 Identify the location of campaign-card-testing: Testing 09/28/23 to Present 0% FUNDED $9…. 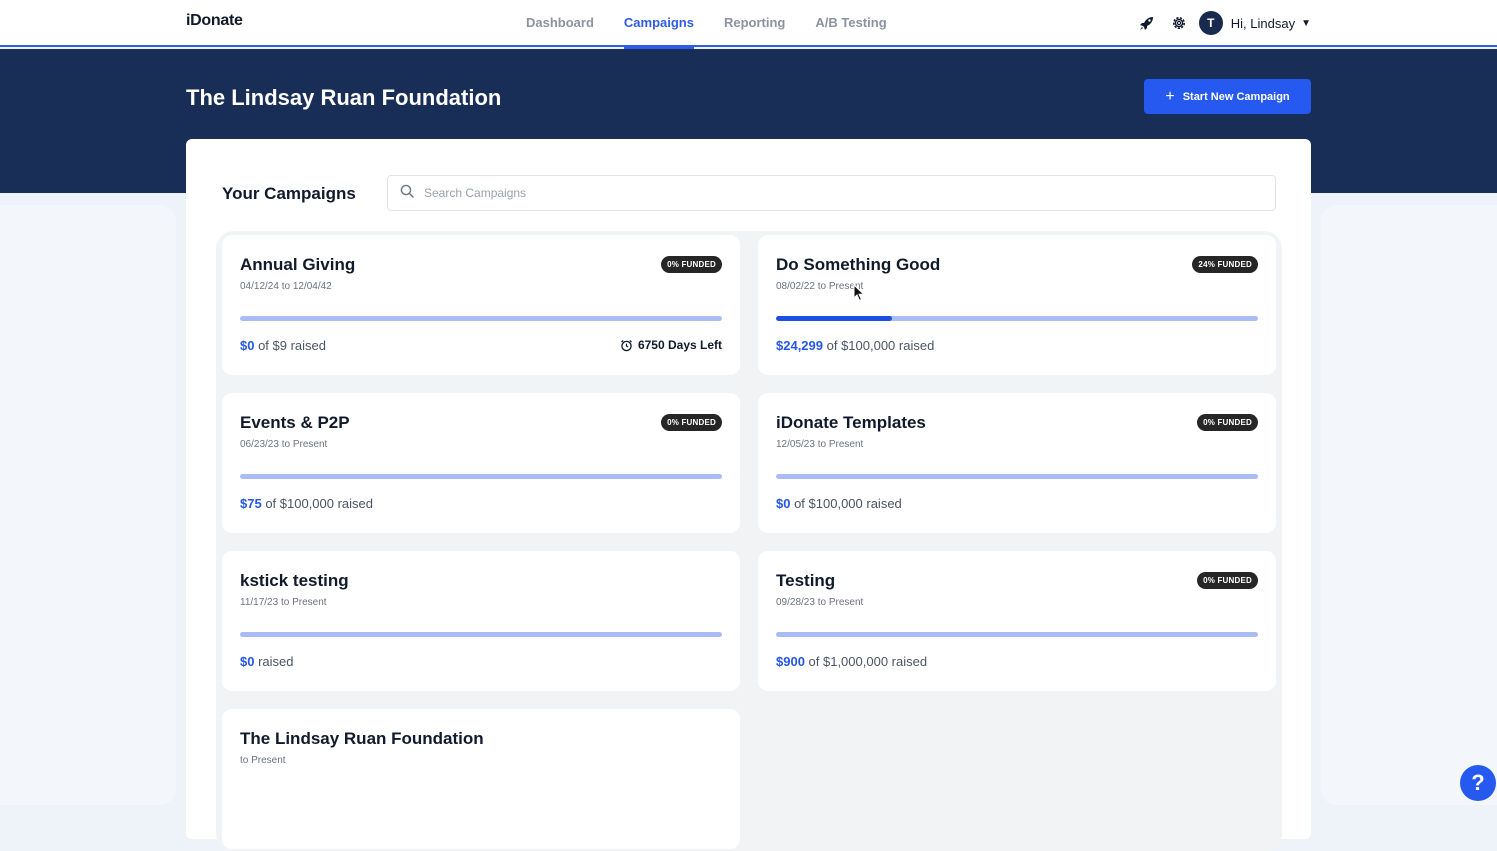
(1017, 621).